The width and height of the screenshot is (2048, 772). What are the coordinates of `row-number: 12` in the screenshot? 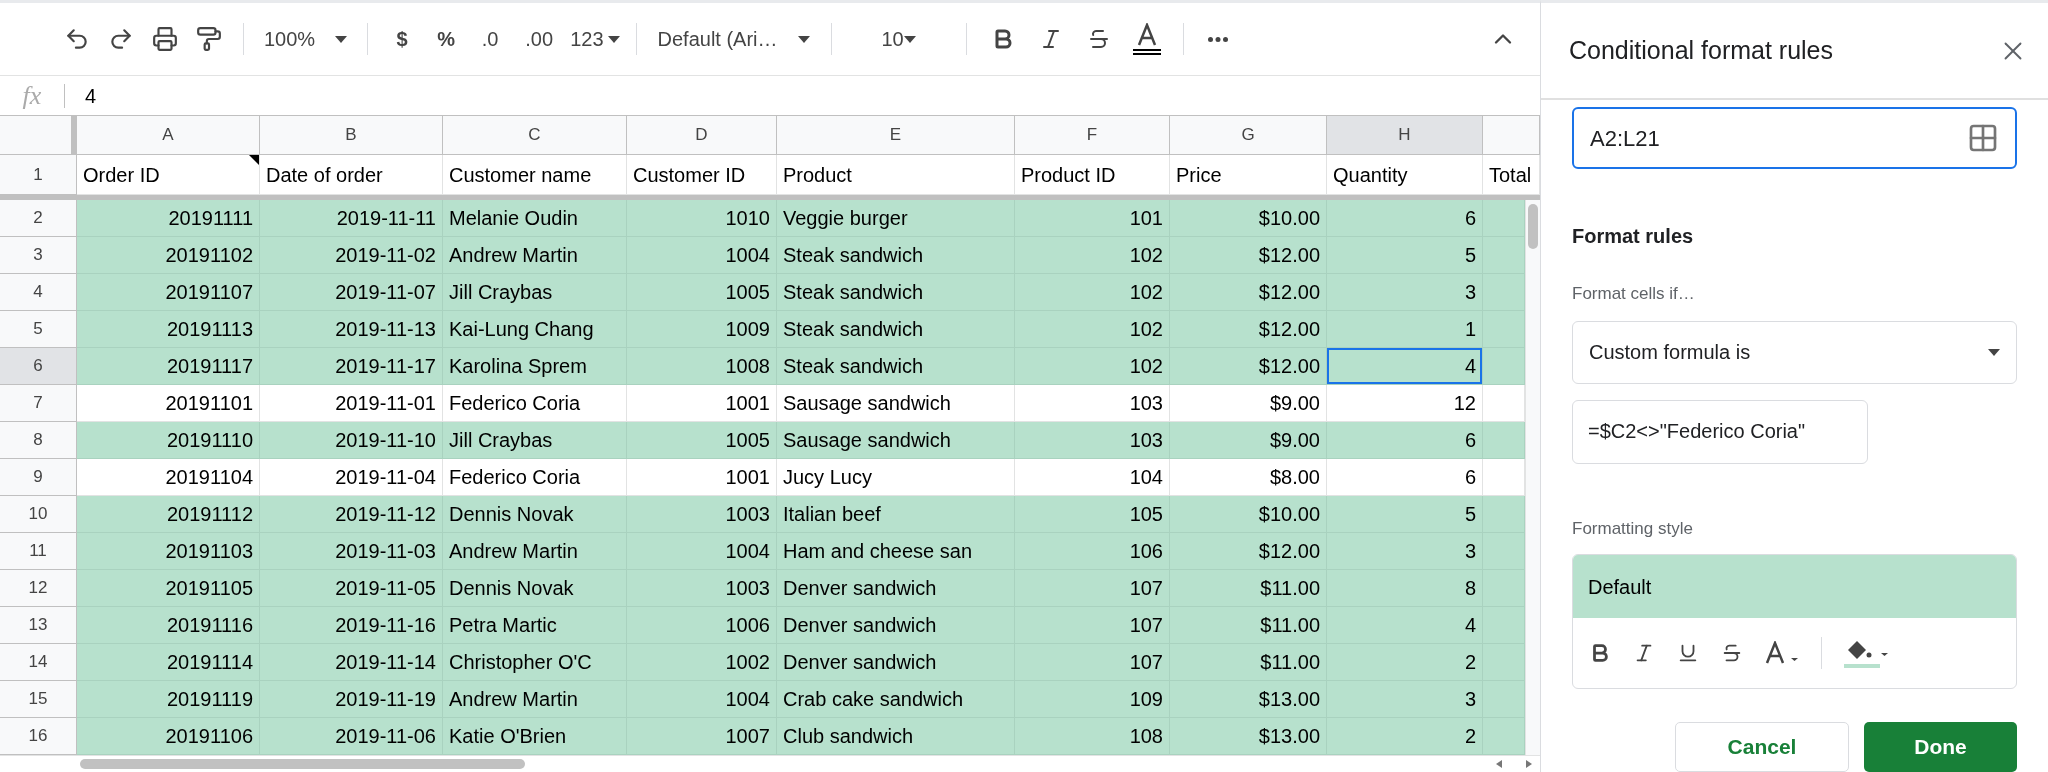 It's located at (38, 588).